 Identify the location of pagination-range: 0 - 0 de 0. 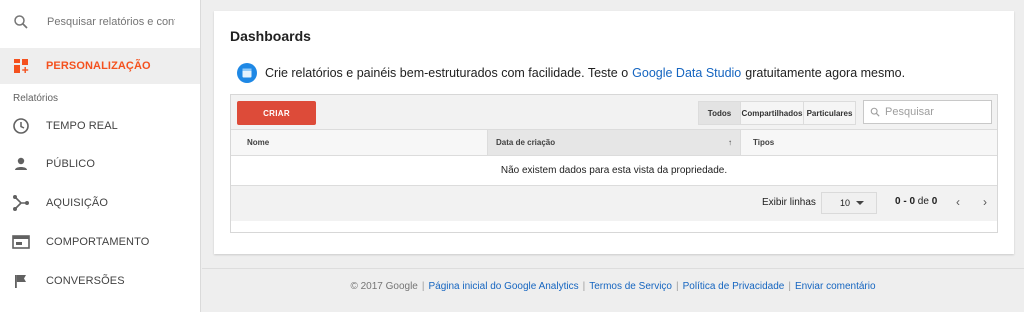
(916, 201).